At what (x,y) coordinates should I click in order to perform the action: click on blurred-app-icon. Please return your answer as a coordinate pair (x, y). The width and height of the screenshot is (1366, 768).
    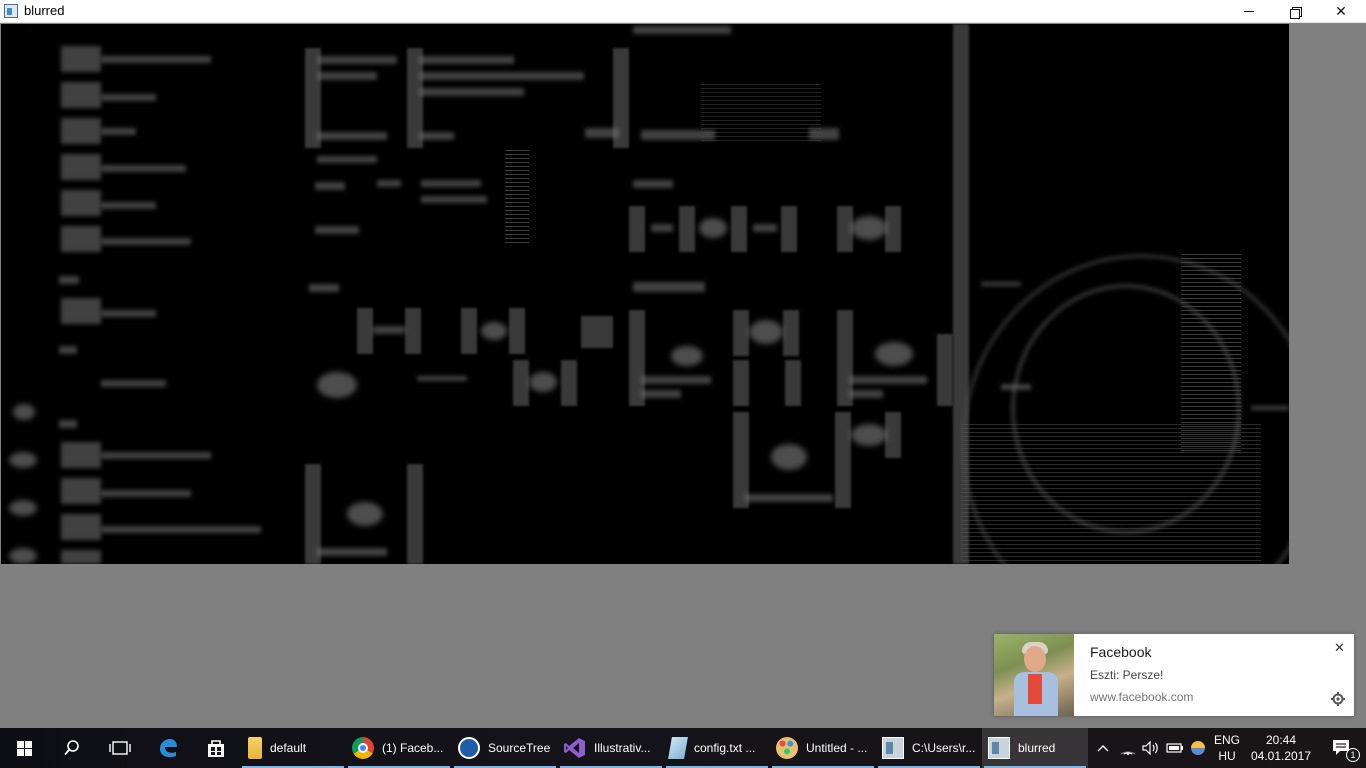
    Looking at the image, I should click on (999, 748).